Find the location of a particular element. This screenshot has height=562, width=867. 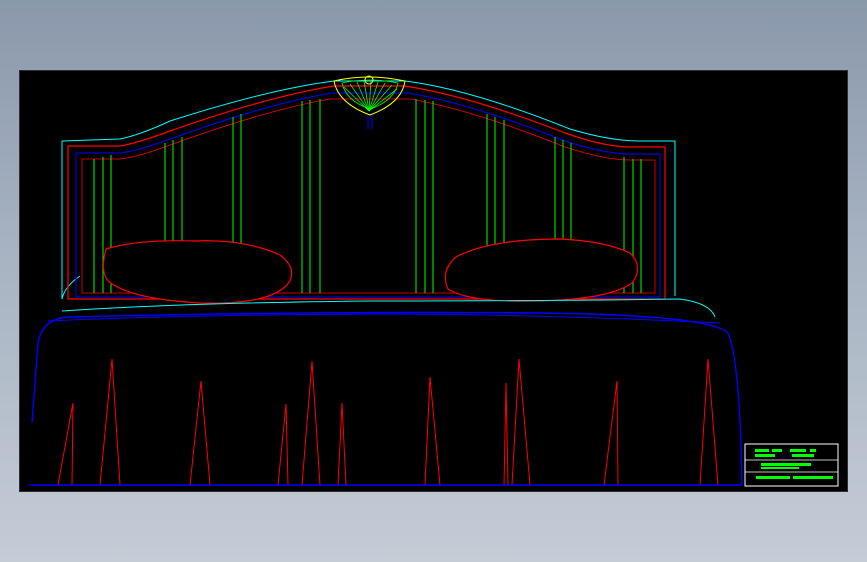

pillow-right is located at coordinates (541, 270).